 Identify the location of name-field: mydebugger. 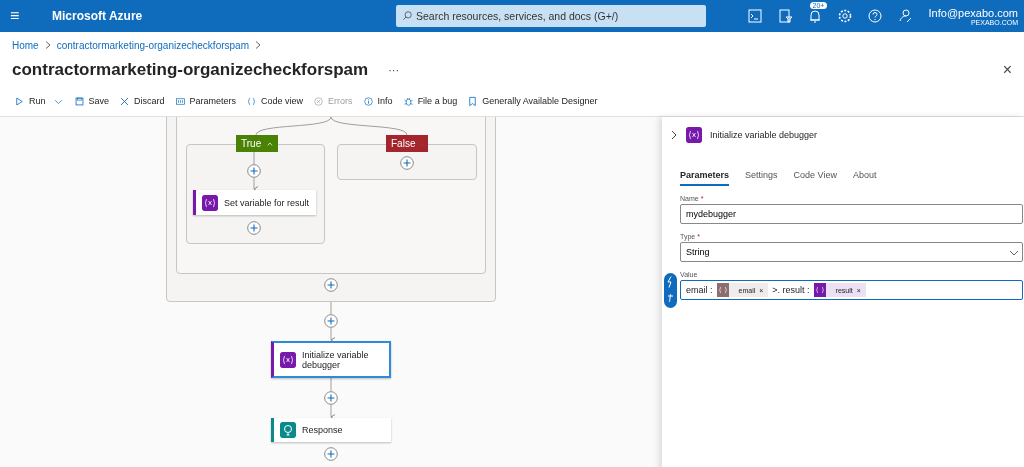
(851, 214).